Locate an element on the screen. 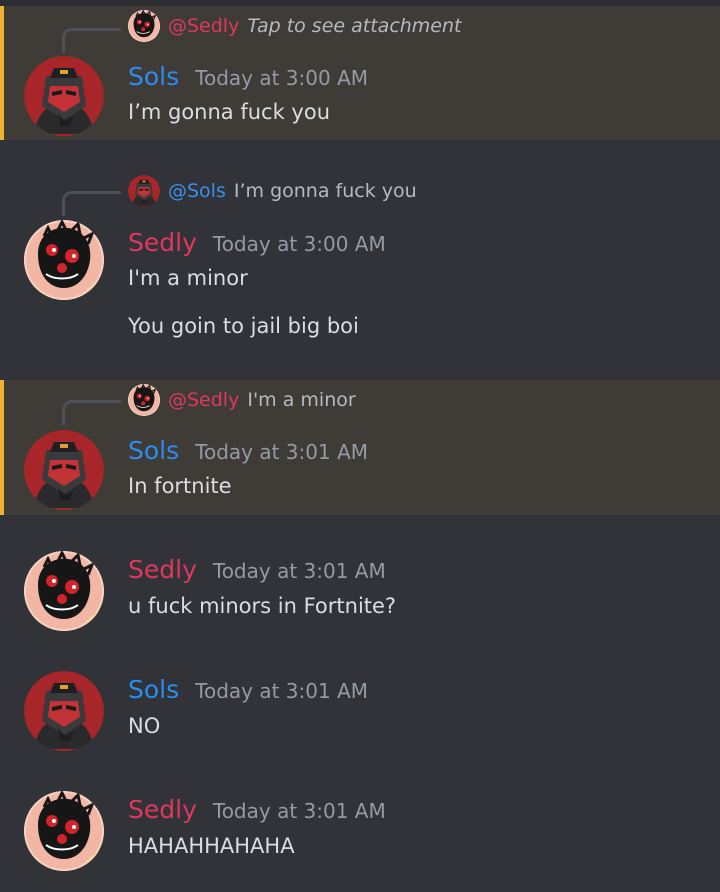 Image resolution: width=720 pixels, height=892 pixels. message-text: NO is located at coordinates (144, 726).